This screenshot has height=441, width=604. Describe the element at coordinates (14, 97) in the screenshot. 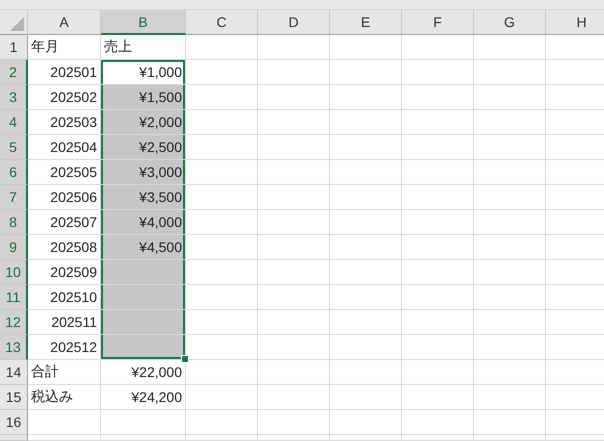

I see `row-header: 3` at that location.